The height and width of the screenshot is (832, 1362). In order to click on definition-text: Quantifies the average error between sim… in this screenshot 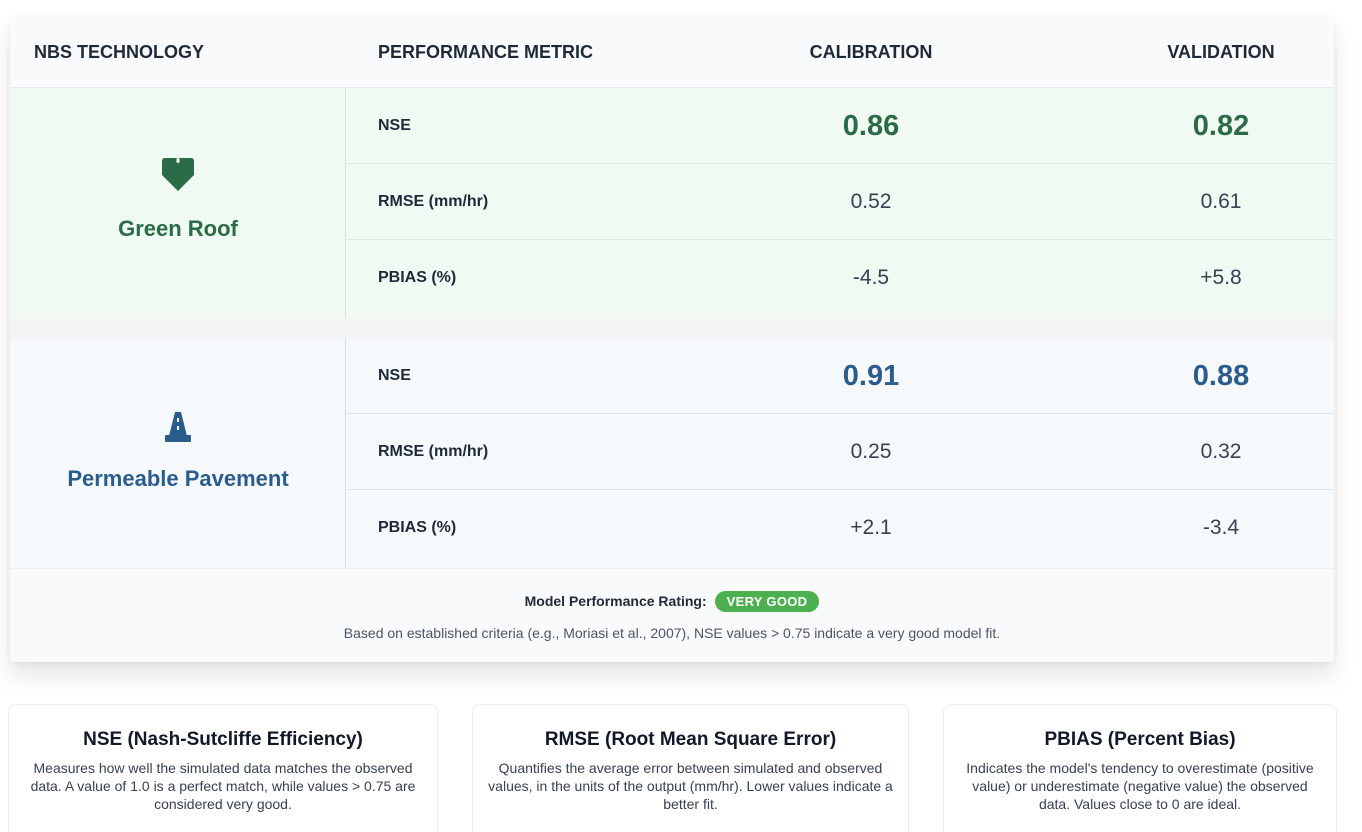, I will do `click(690, 786)`.